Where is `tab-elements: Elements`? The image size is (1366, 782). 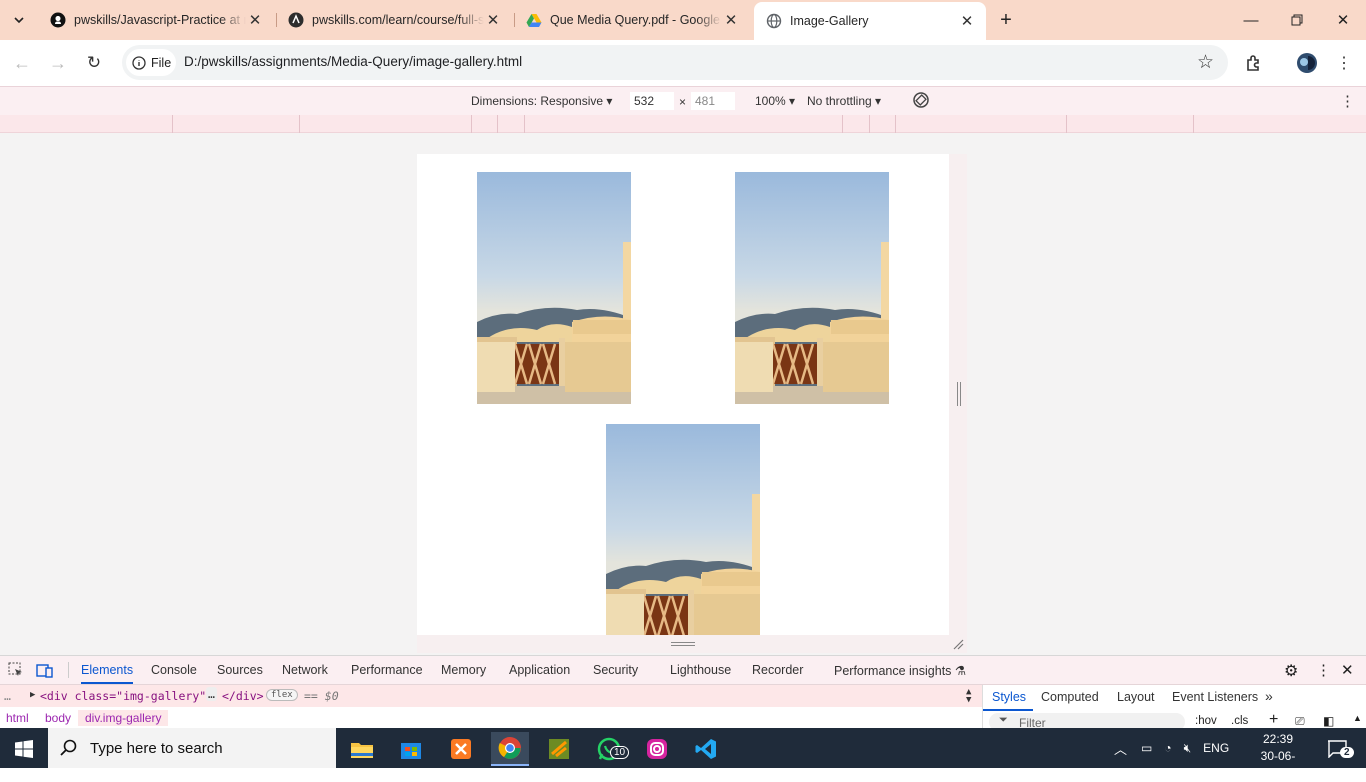 tab-elements: Elements is located at coordinates (107, 673).